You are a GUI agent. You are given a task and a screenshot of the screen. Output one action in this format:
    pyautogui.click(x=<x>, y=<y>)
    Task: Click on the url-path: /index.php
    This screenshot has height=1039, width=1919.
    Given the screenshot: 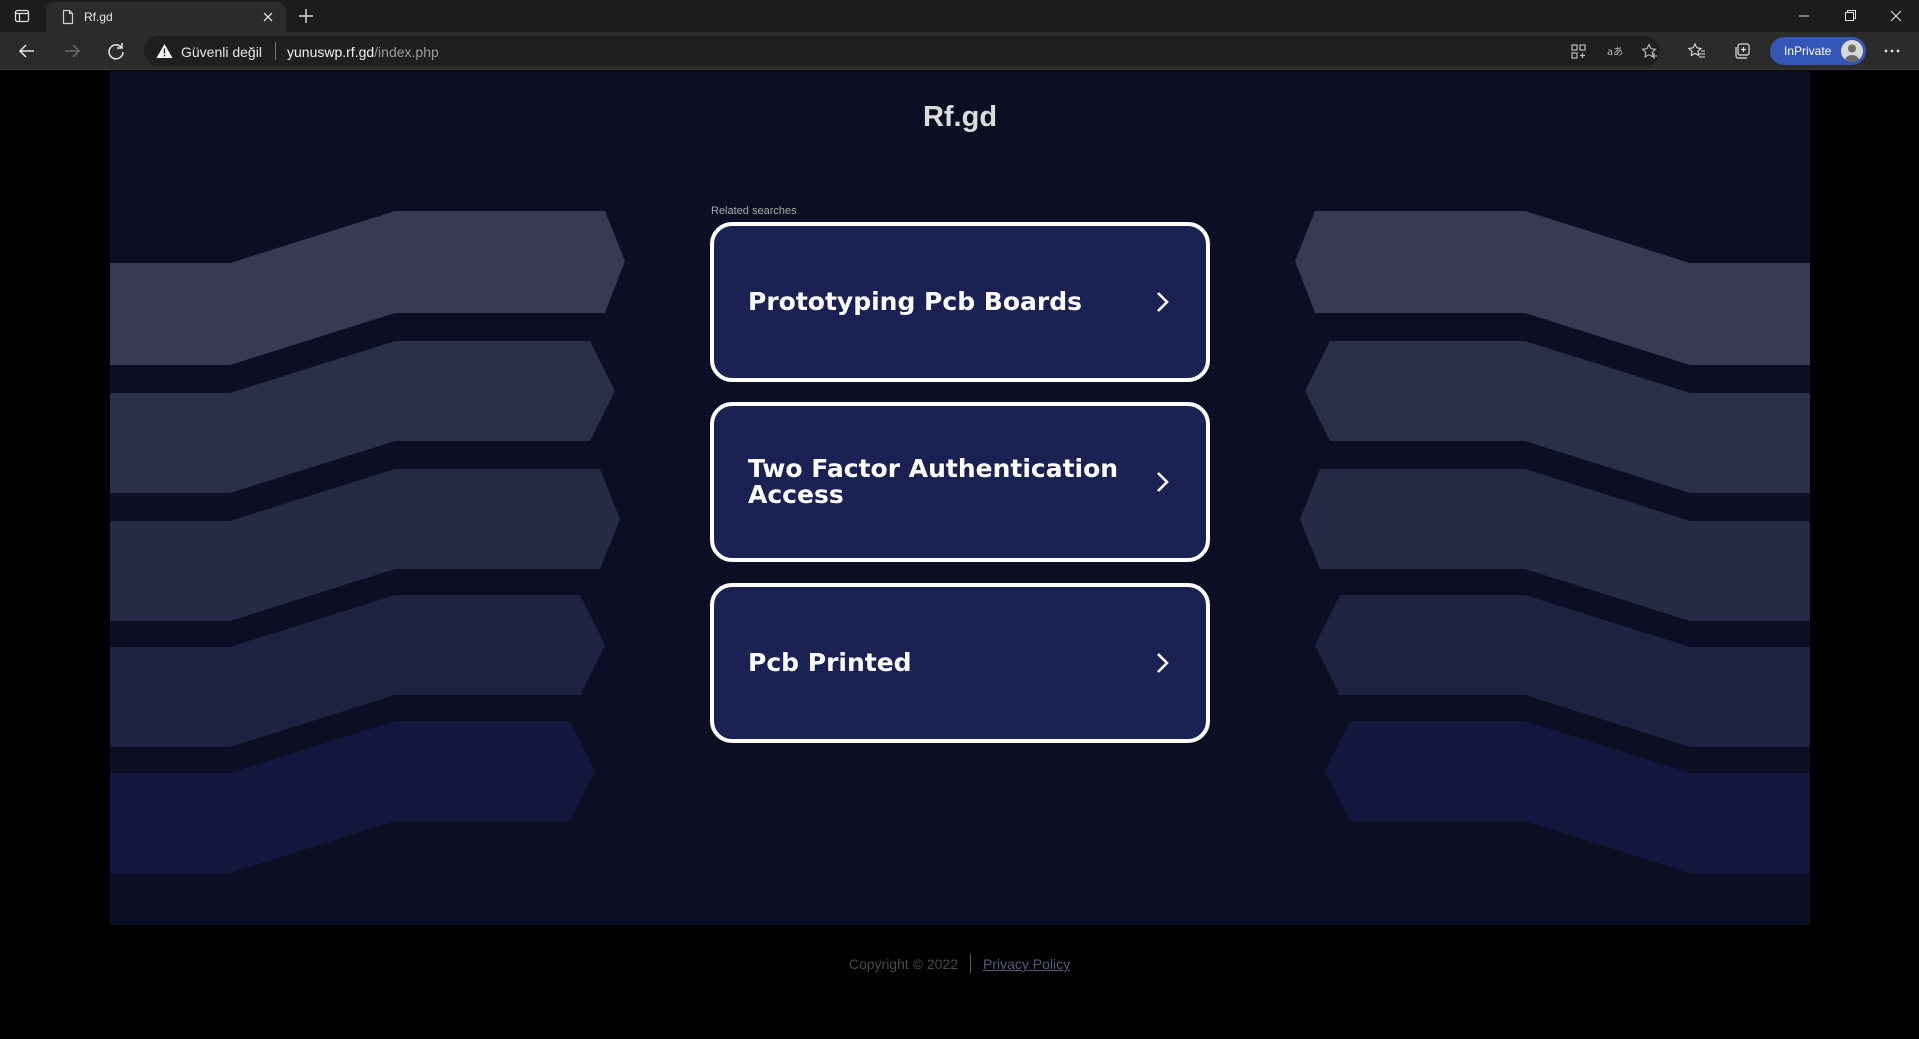 What is the action you would take?
    pyautogui.click(x=406, y=52)
    